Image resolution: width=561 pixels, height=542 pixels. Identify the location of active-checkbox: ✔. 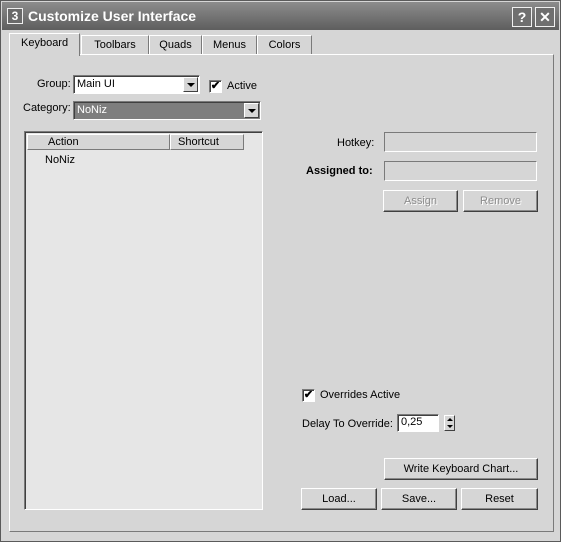
(215, 86).